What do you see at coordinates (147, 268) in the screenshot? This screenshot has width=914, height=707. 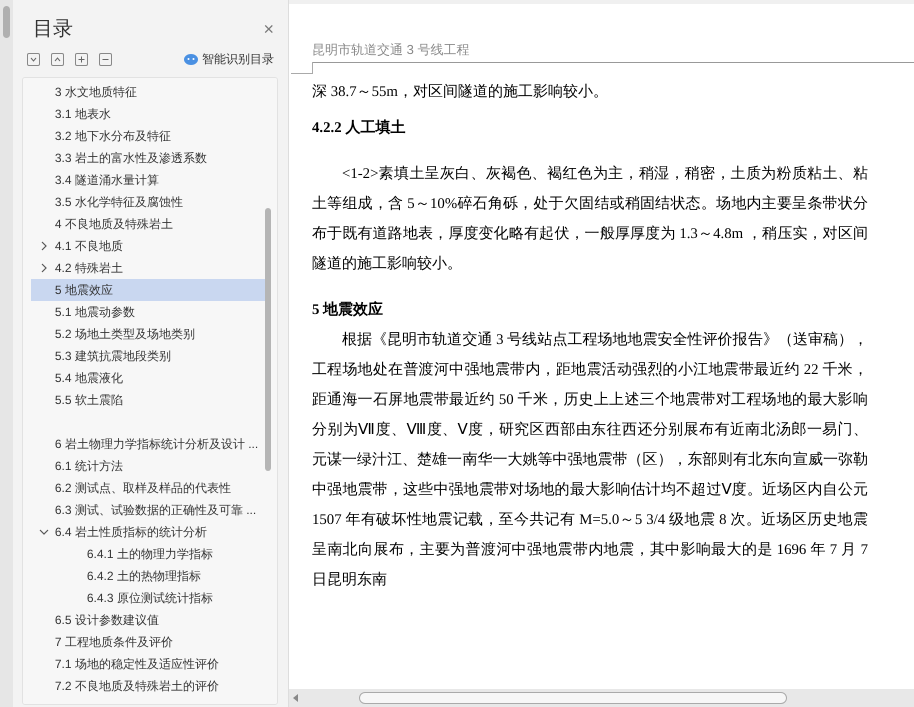 I see `toc-item: 4.2 特殊岩土` at bounding box center [147, 268].